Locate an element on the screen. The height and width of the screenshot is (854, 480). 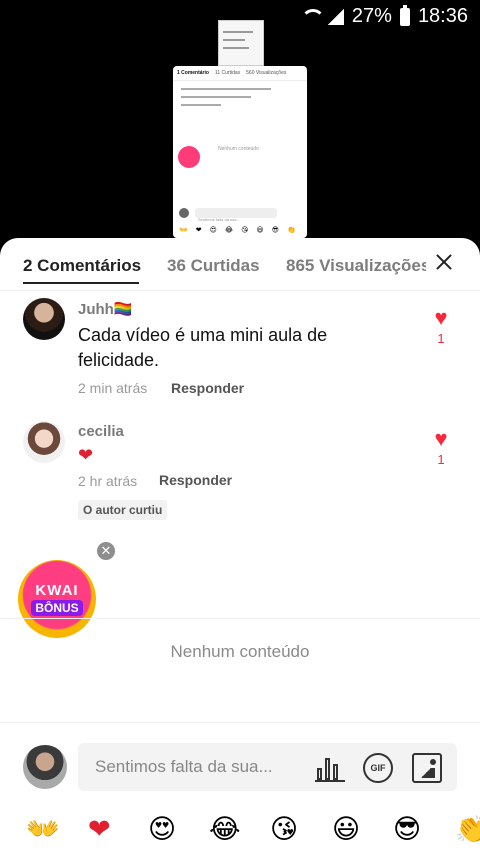
battery-percent: 27% is located at coordinates (371, 16).